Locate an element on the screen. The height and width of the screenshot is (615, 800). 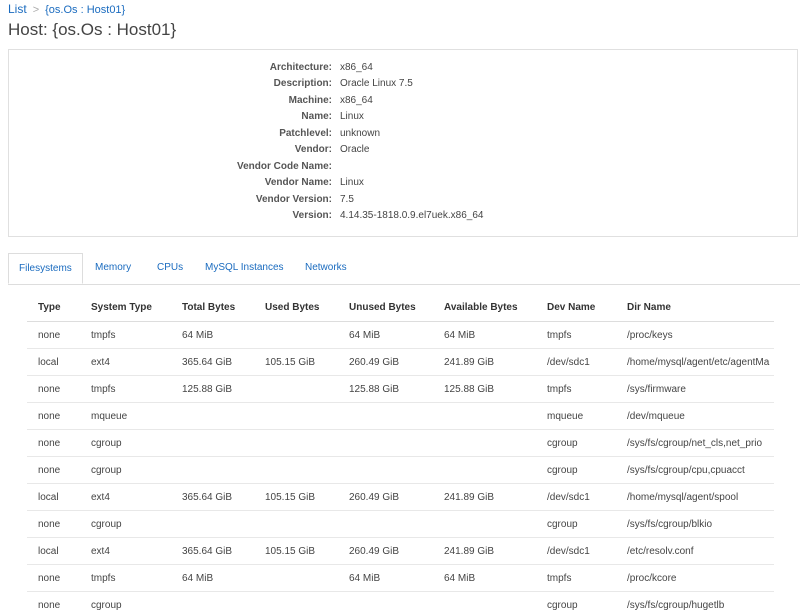
column-header-used-bytes: Used Bytes is located at coordinates (296, 308).